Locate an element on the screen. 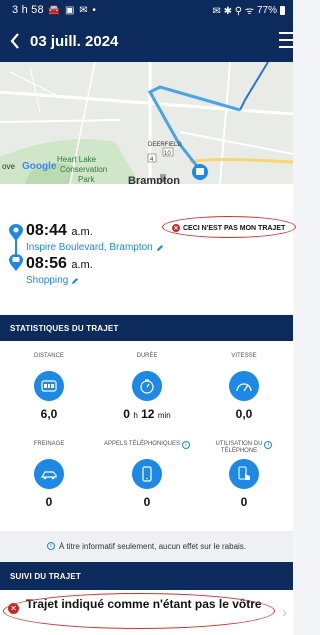 The width and height of the screenshot is (320, 635). svg-text: 10 is located at coordinates (167, 154).